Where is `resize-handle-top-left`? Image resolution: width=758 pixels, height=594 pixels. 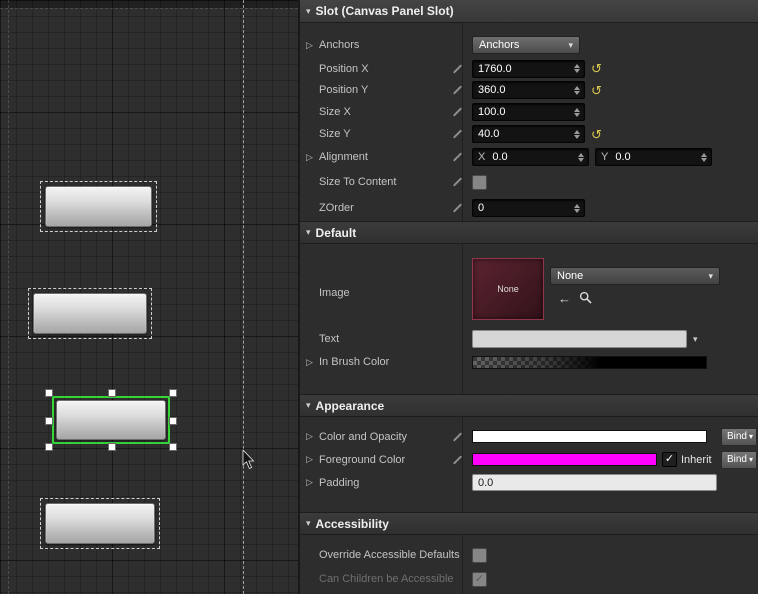 resize-handle-top-left is located at coordinates (49, 393).